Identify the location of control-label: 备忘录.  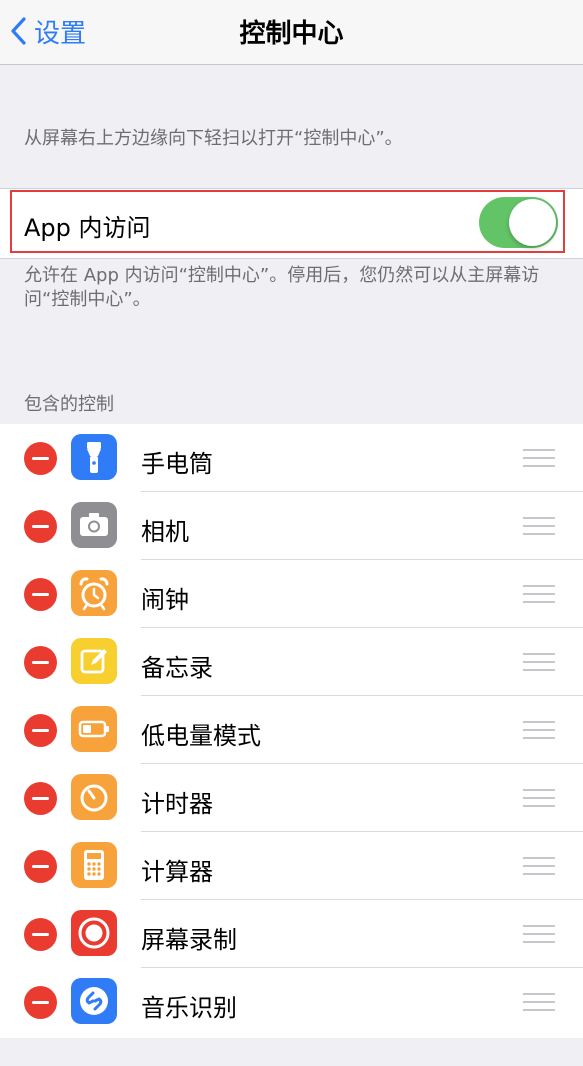
(177, 668).